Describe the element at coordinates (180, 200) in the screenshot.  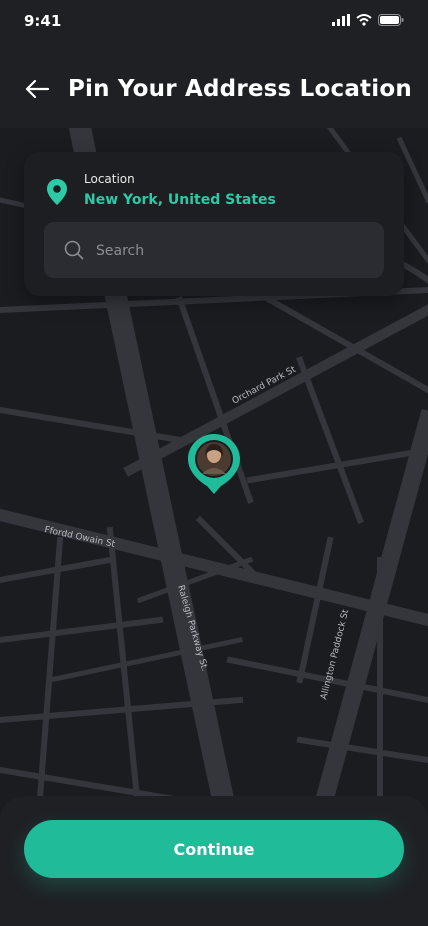
I see `location-value: New York, United States` at that location.